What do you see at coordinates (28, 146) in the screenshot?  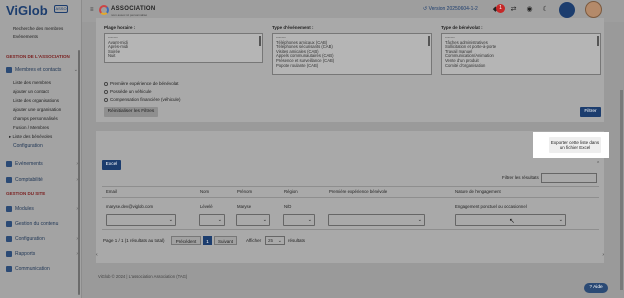 I see `sidebar-item-configuration: Configuration` at bounding box center [28, 146].